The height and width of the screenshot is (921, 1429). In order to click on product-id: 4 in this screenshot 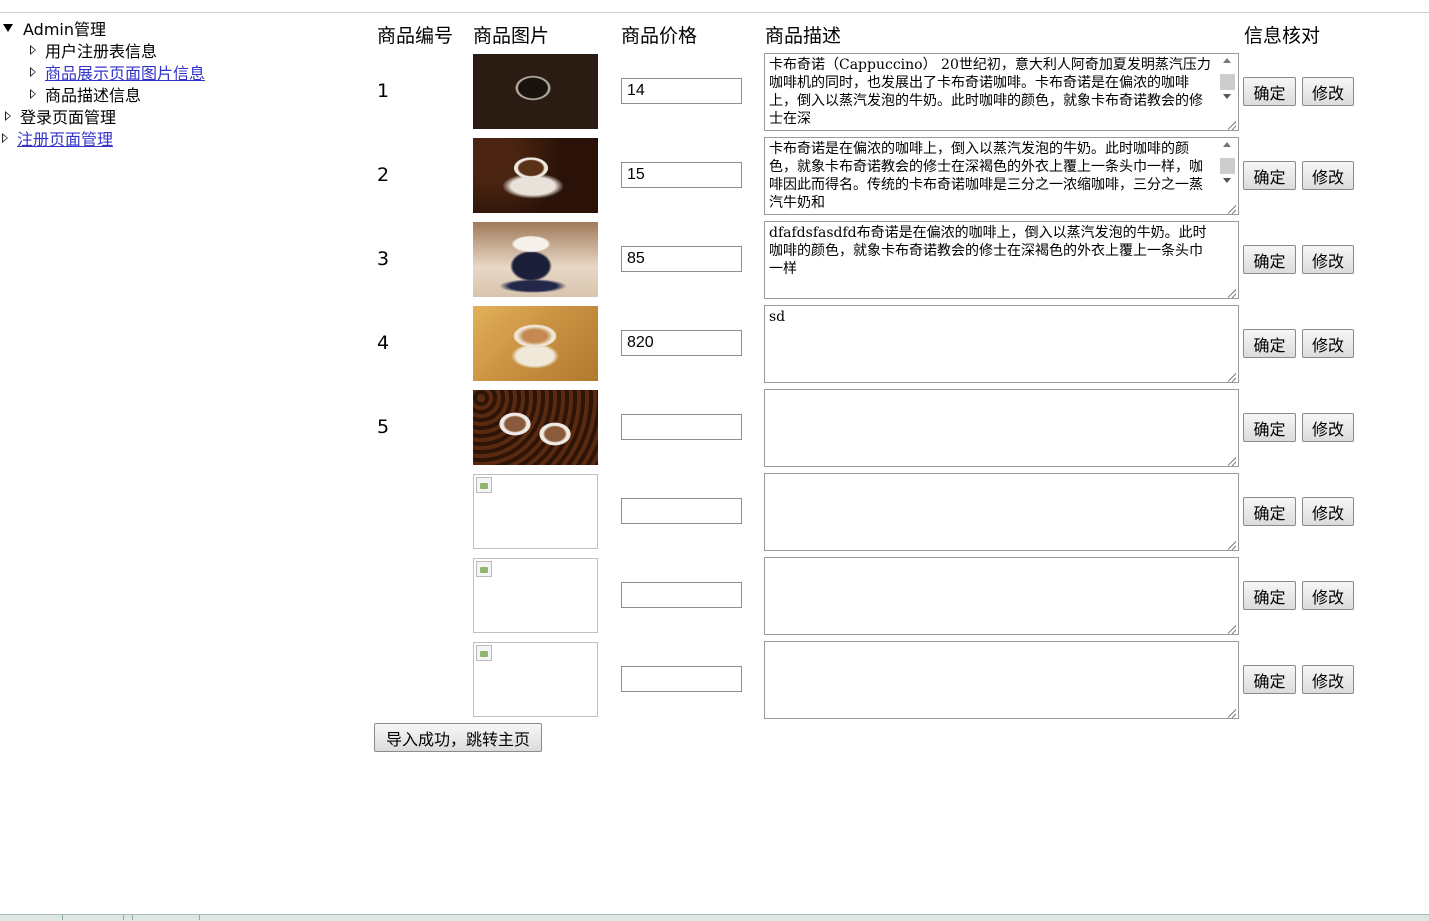, I will do `click(383, 343)`.